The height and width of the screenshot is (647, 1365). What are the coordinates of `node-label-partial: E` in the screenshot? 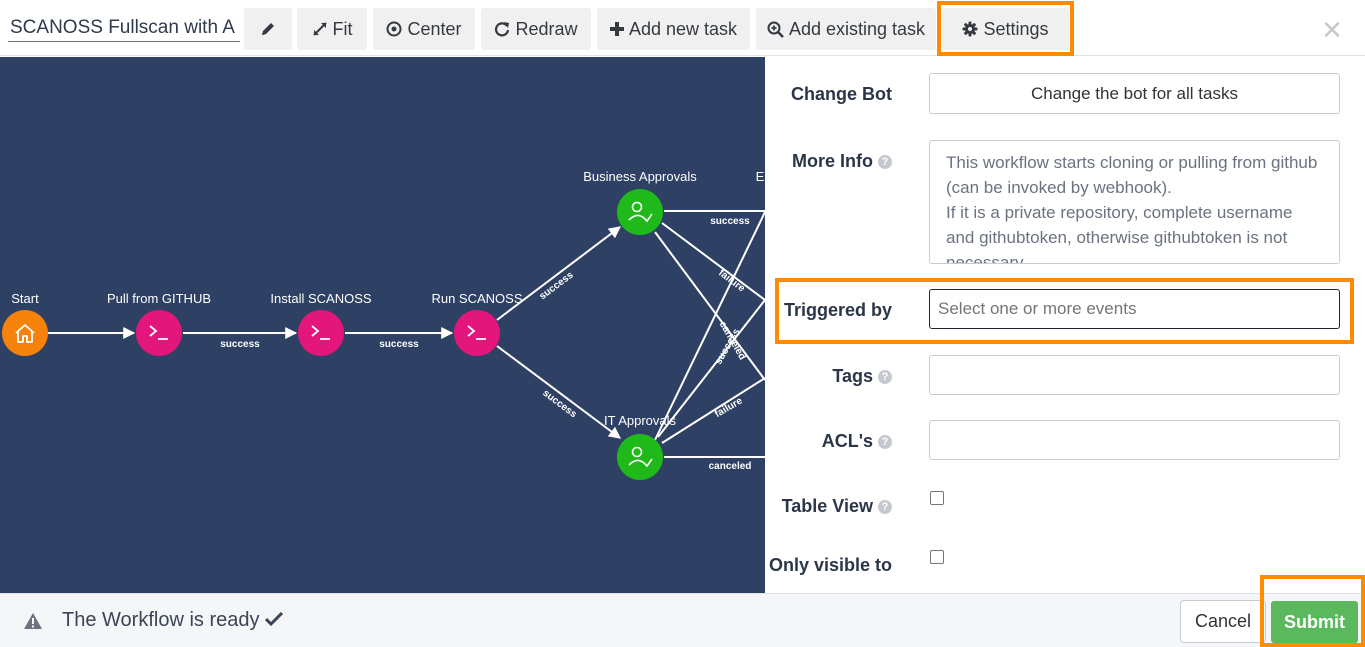 It's located at (760, 176).